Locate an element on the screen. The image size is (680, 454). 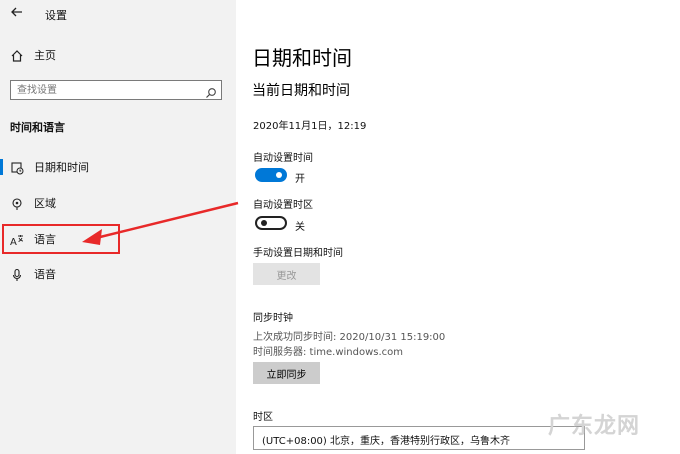
sync-title: 同步时钟 is located at coordinates (273, 318).